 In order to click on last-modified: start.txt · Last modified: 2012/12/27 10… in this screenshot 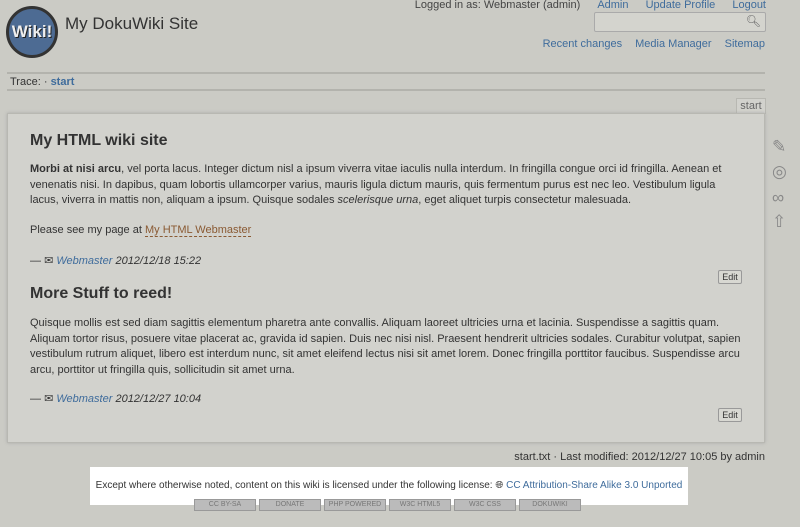, I will do `click(639, 457)`.